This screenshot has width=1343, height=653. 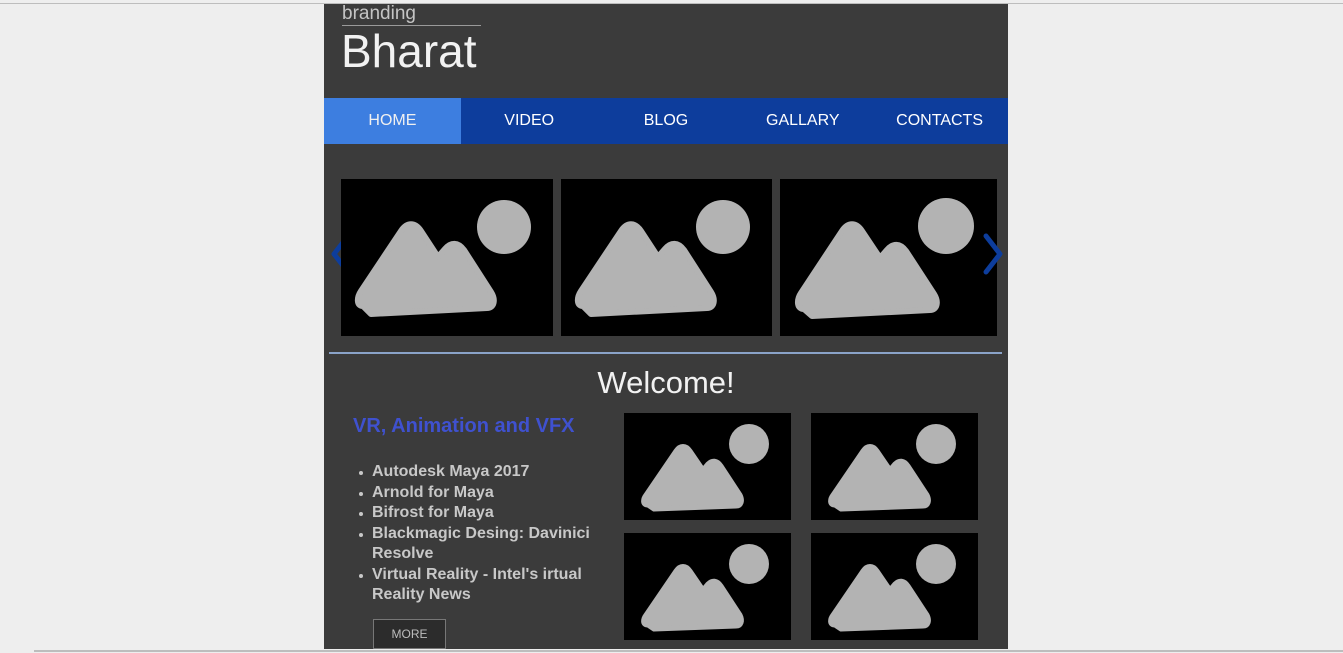 I want to click on list-item: Bifrost for Maya, so click(x=485, y=513).